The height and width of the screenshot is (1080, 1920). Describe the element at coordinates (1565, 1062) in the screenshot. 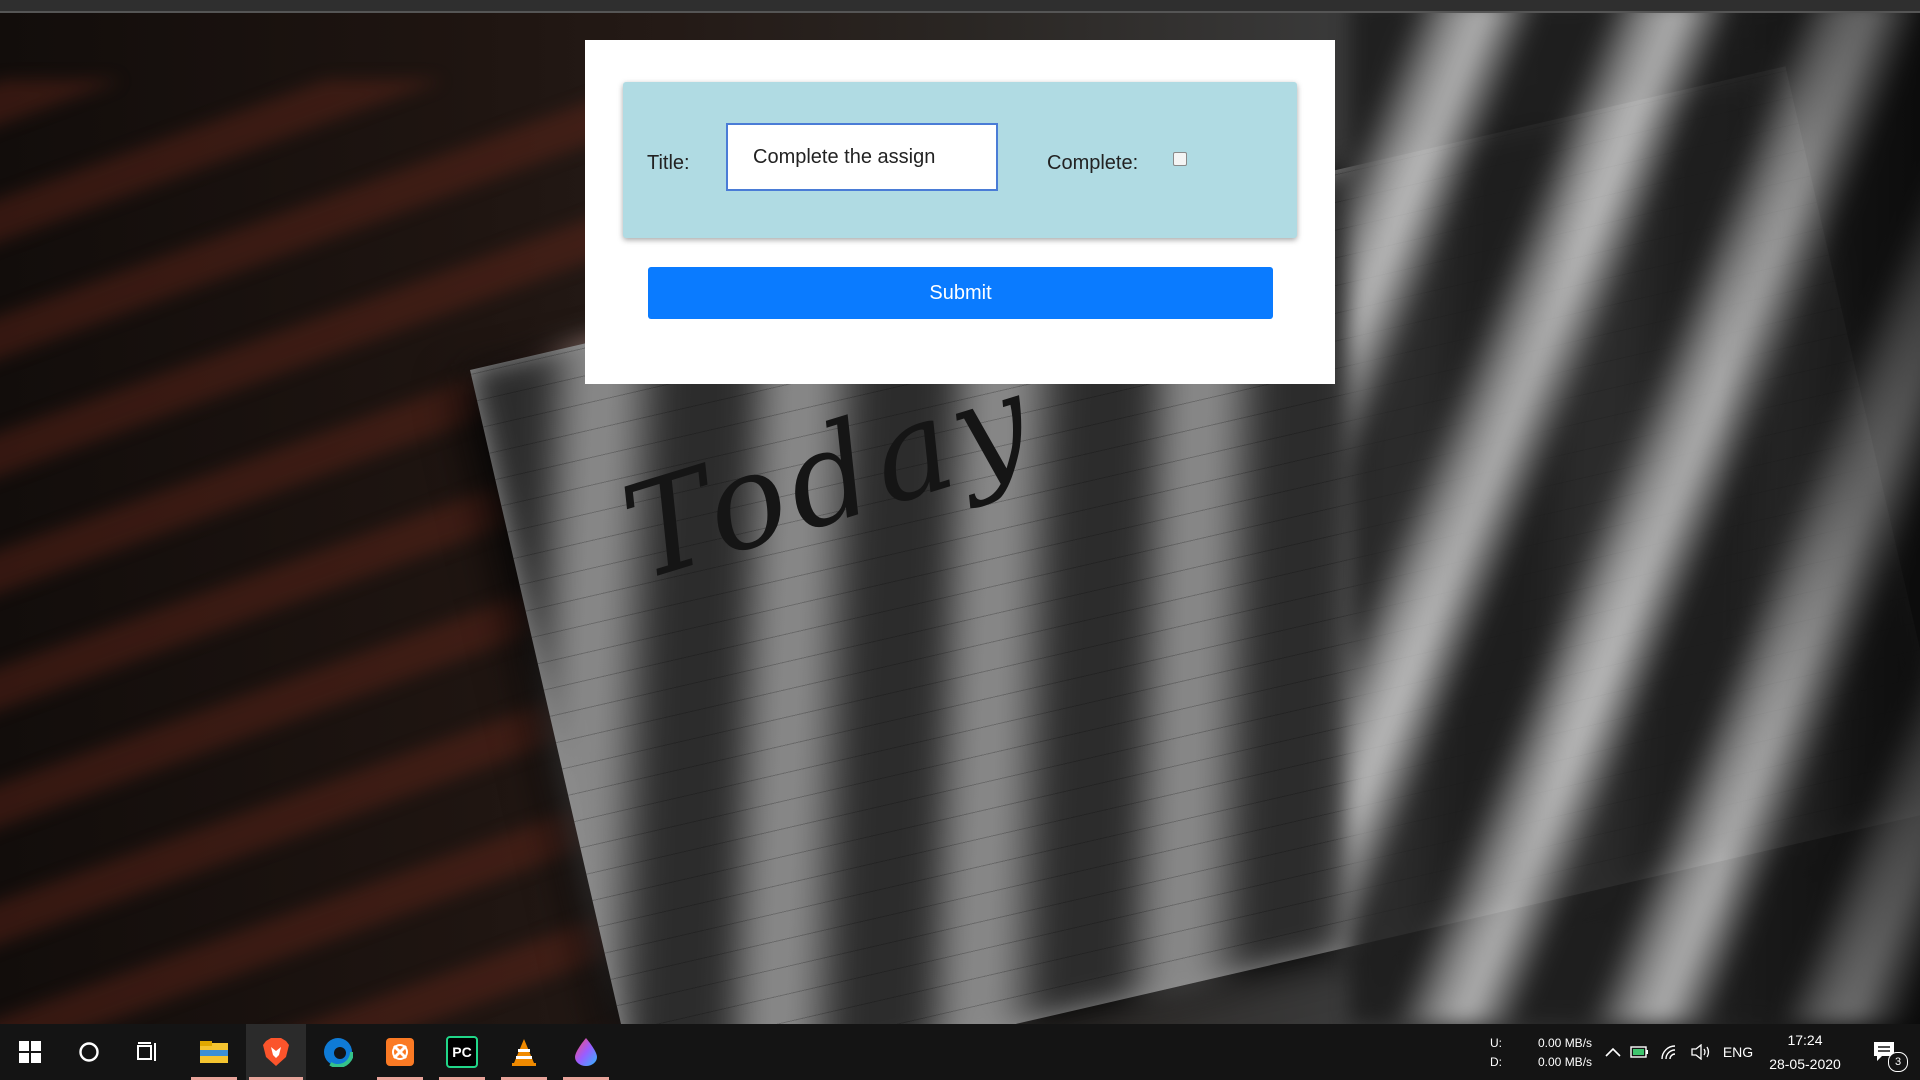

I see `download-speed: 0.00 MB/s` at that location.